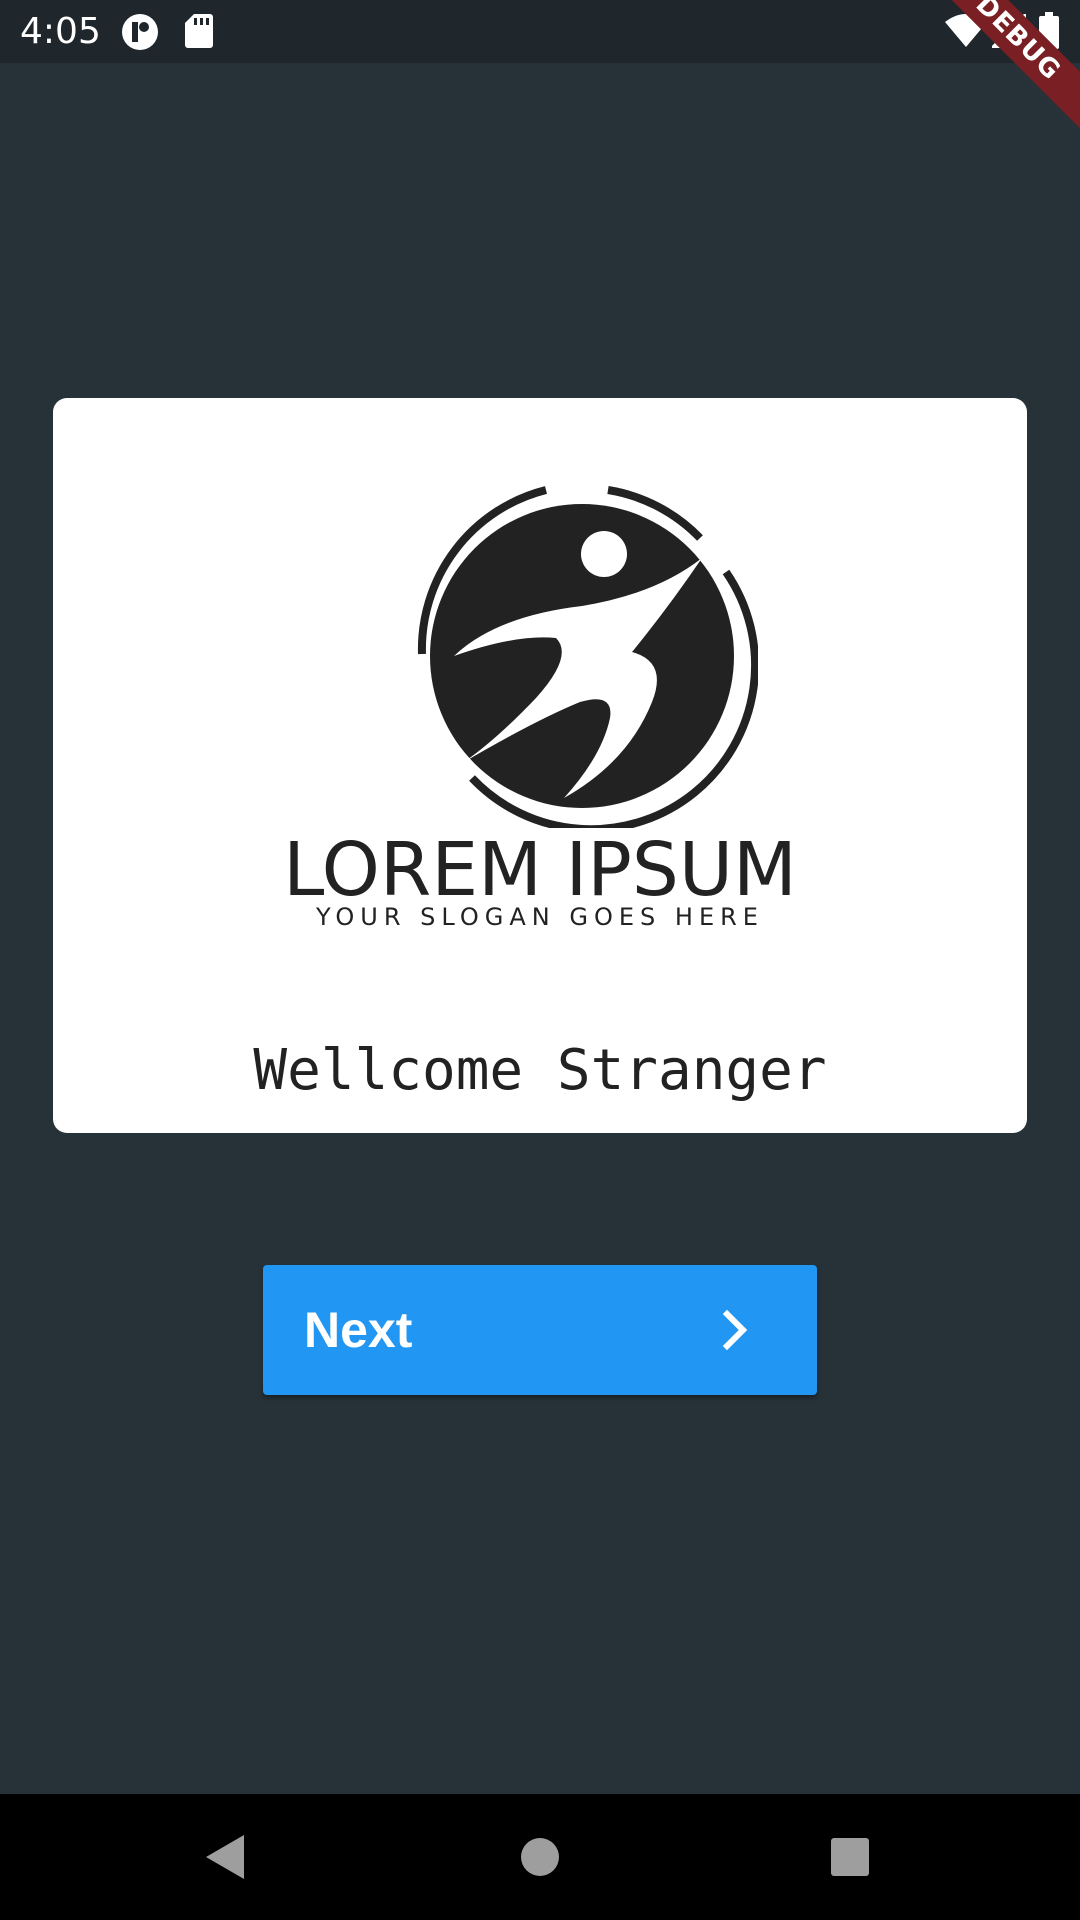 This screenshot has width=1080, height=1920. What do you see at coordinates (587, 657) in the screenshot?
I see `brand-logo-icon` at bounding box center [587, 657].